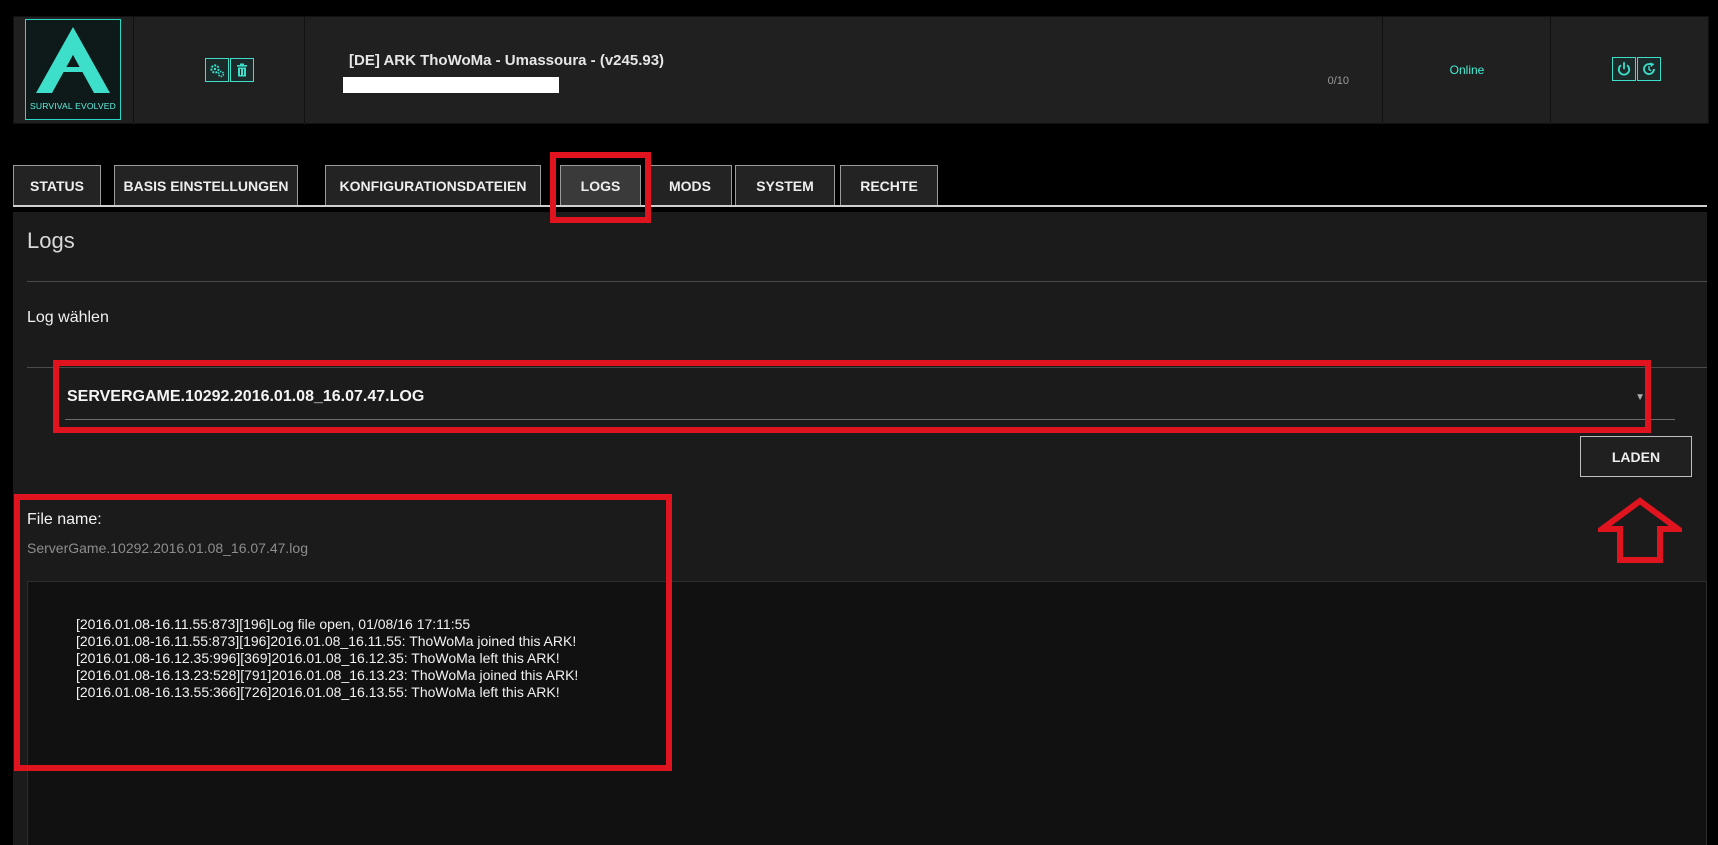 The image size is (1718, 845). Describe the element at coordinates (343, 632) in the screenshot. I see `highlight-log-output` at that location.